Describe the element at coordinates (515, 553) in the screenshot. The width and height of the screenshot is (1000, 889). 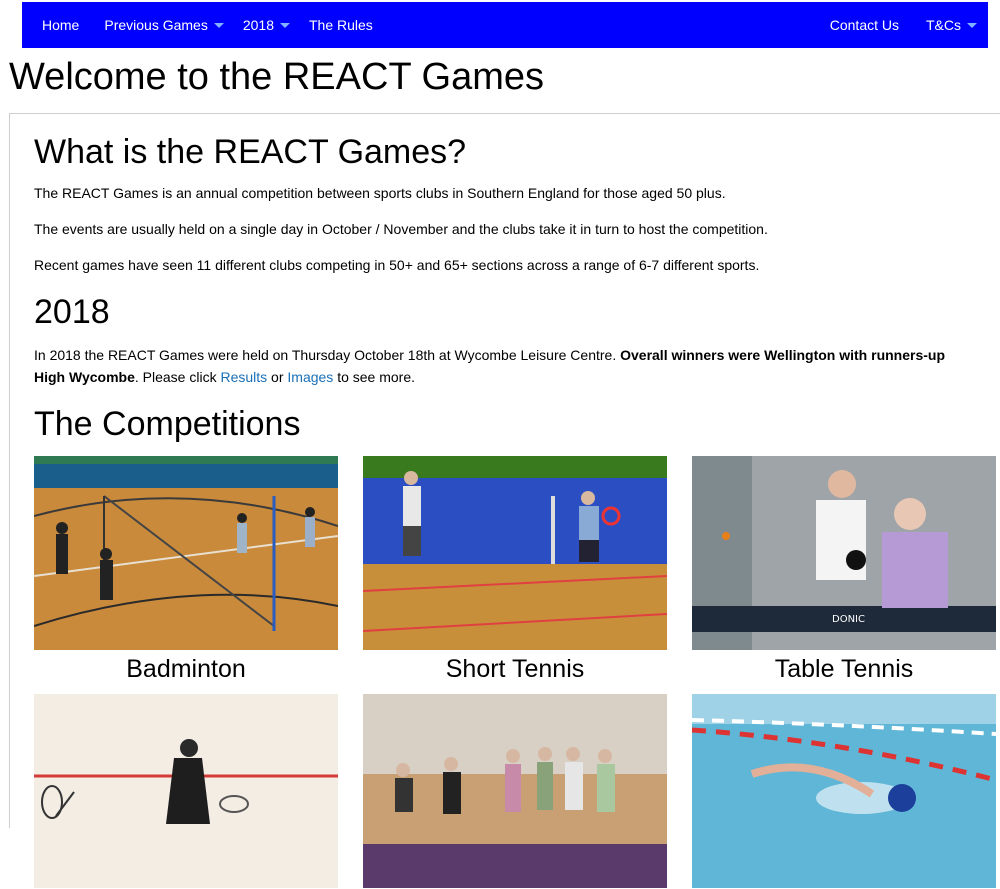
I see `short-tennis-photo` at that location.